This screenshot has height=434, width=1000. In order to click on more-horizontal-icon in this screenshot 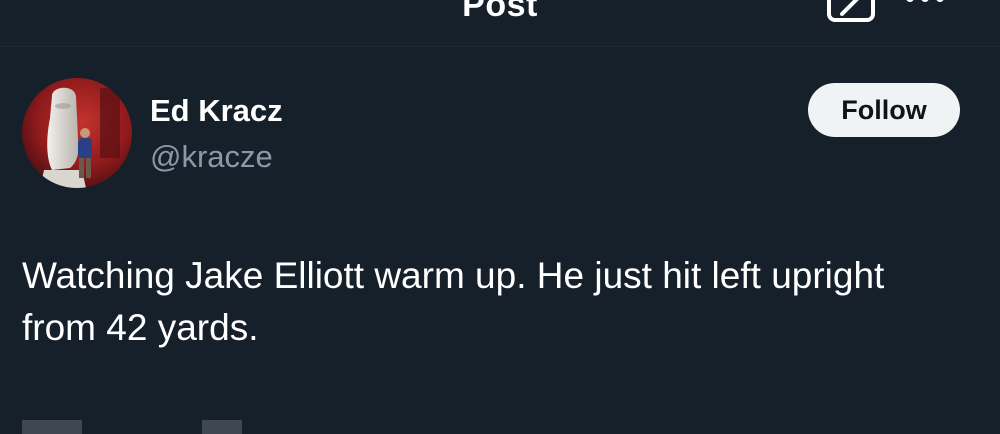, I will do `click(925, 5)`.